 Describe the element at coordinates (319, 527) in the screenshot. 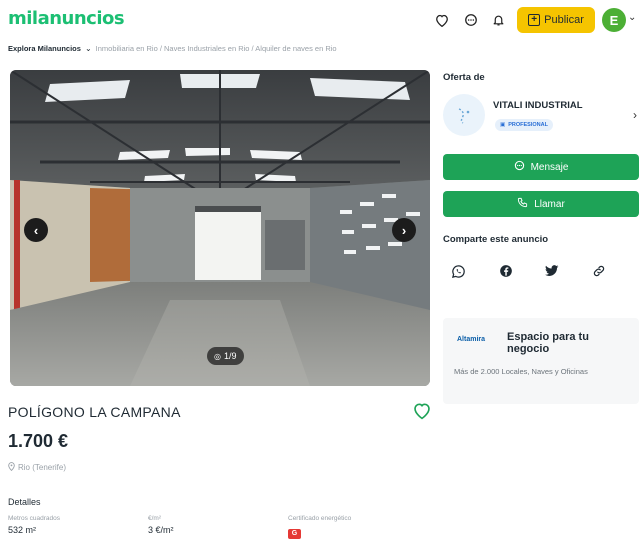

I see `spec-energy-certificate: Certificado energético G` at that location.